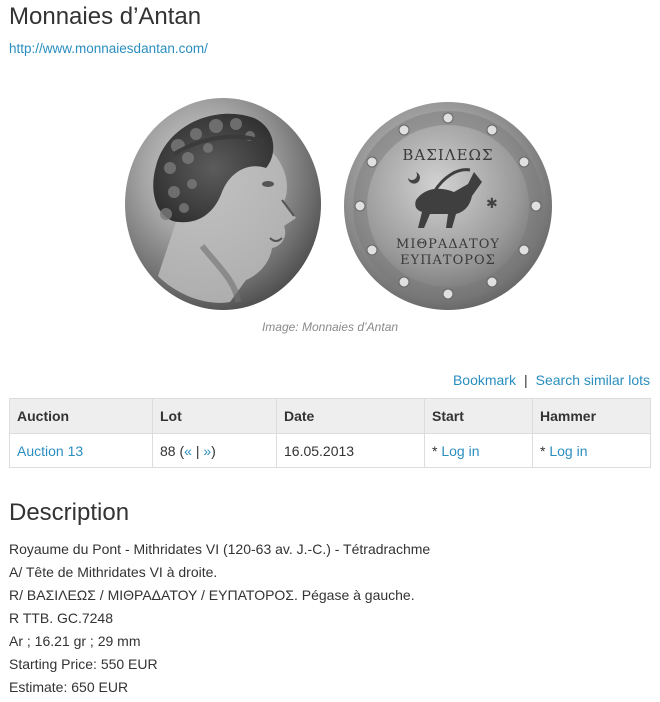 The image size is (660, 702). I want to click on reverse-legend-bottom: ΕΥΠΑΤΟΡΟΣ, so click(448, 260).